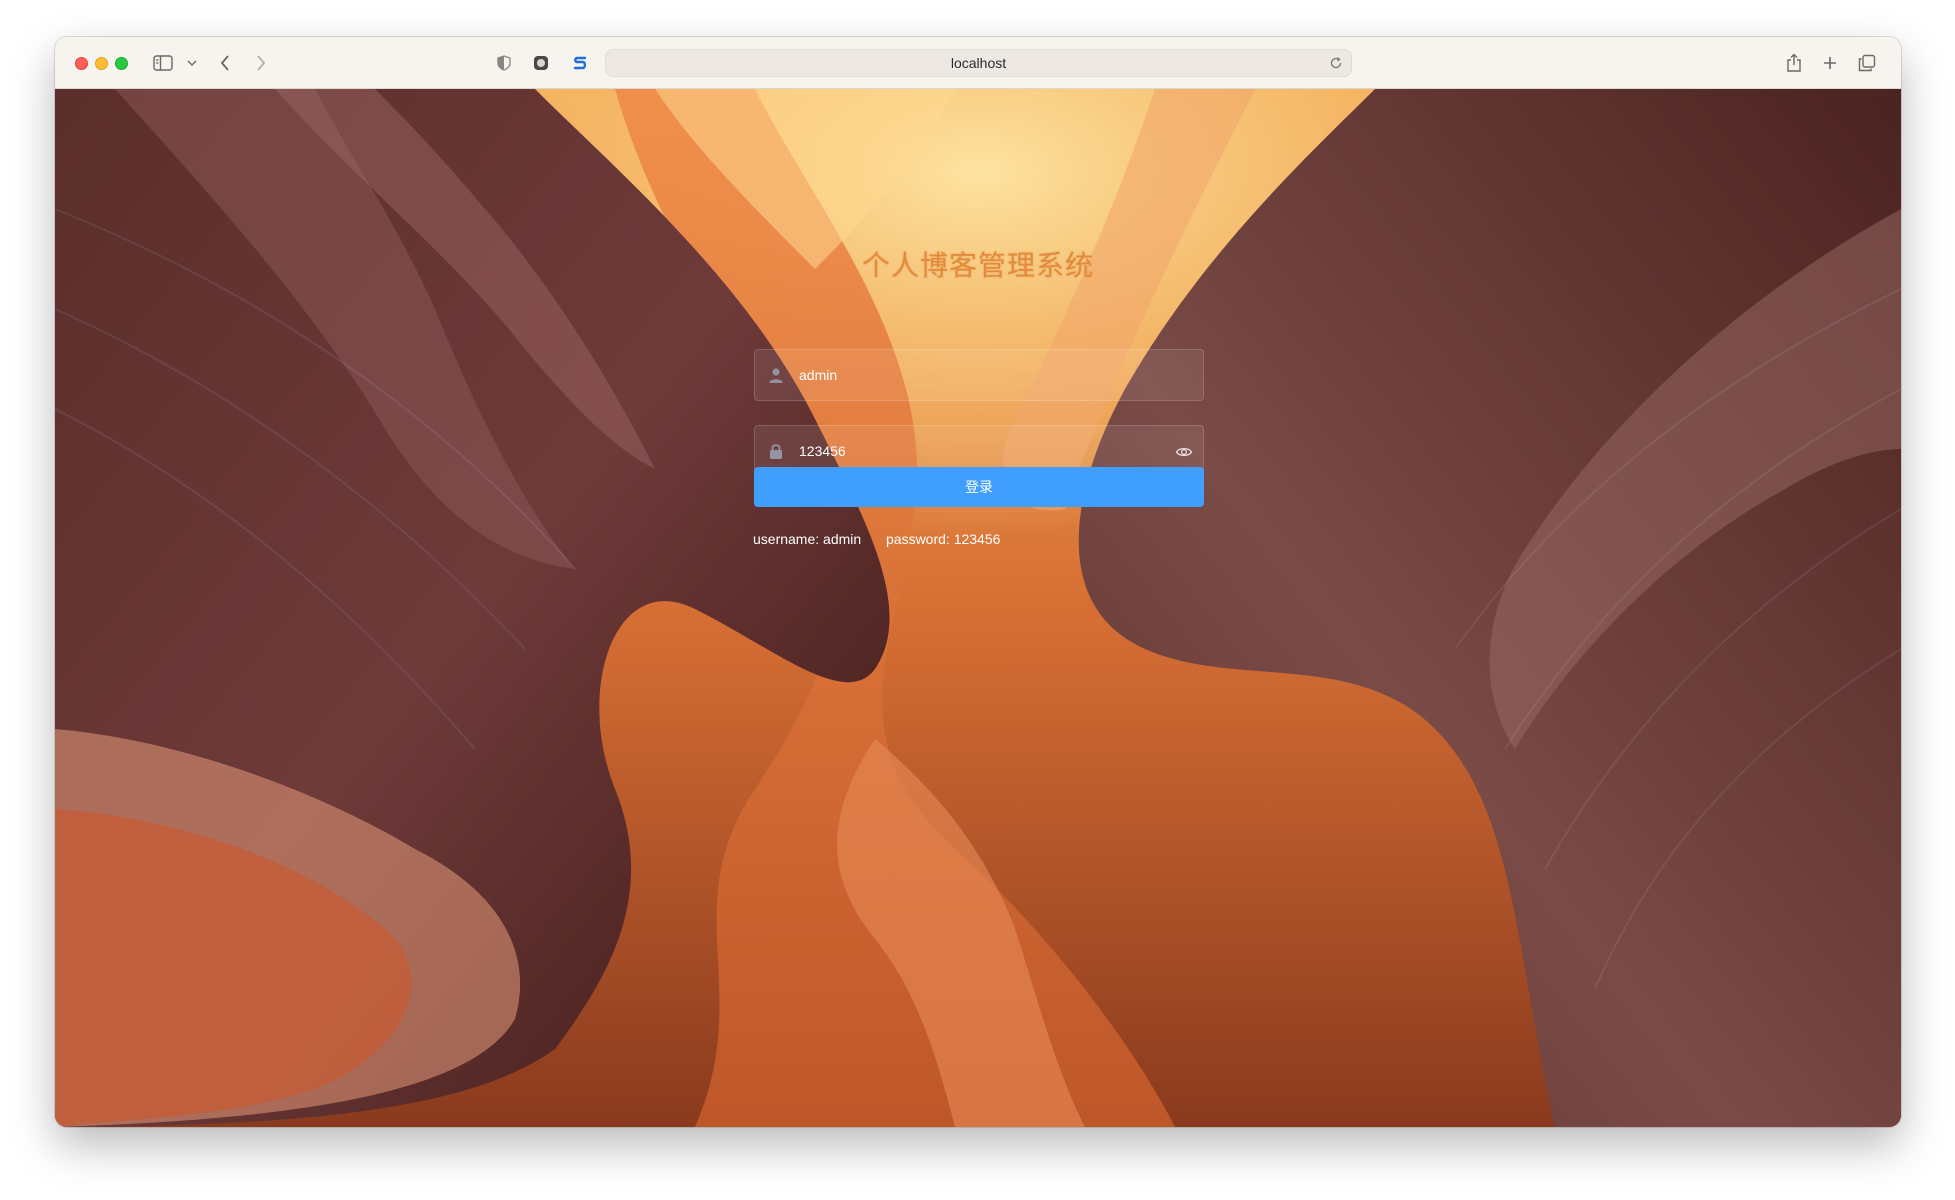  Describe the element at coordinates (101, 63) in the screenshot. I see `minimize-window-button` at that location.